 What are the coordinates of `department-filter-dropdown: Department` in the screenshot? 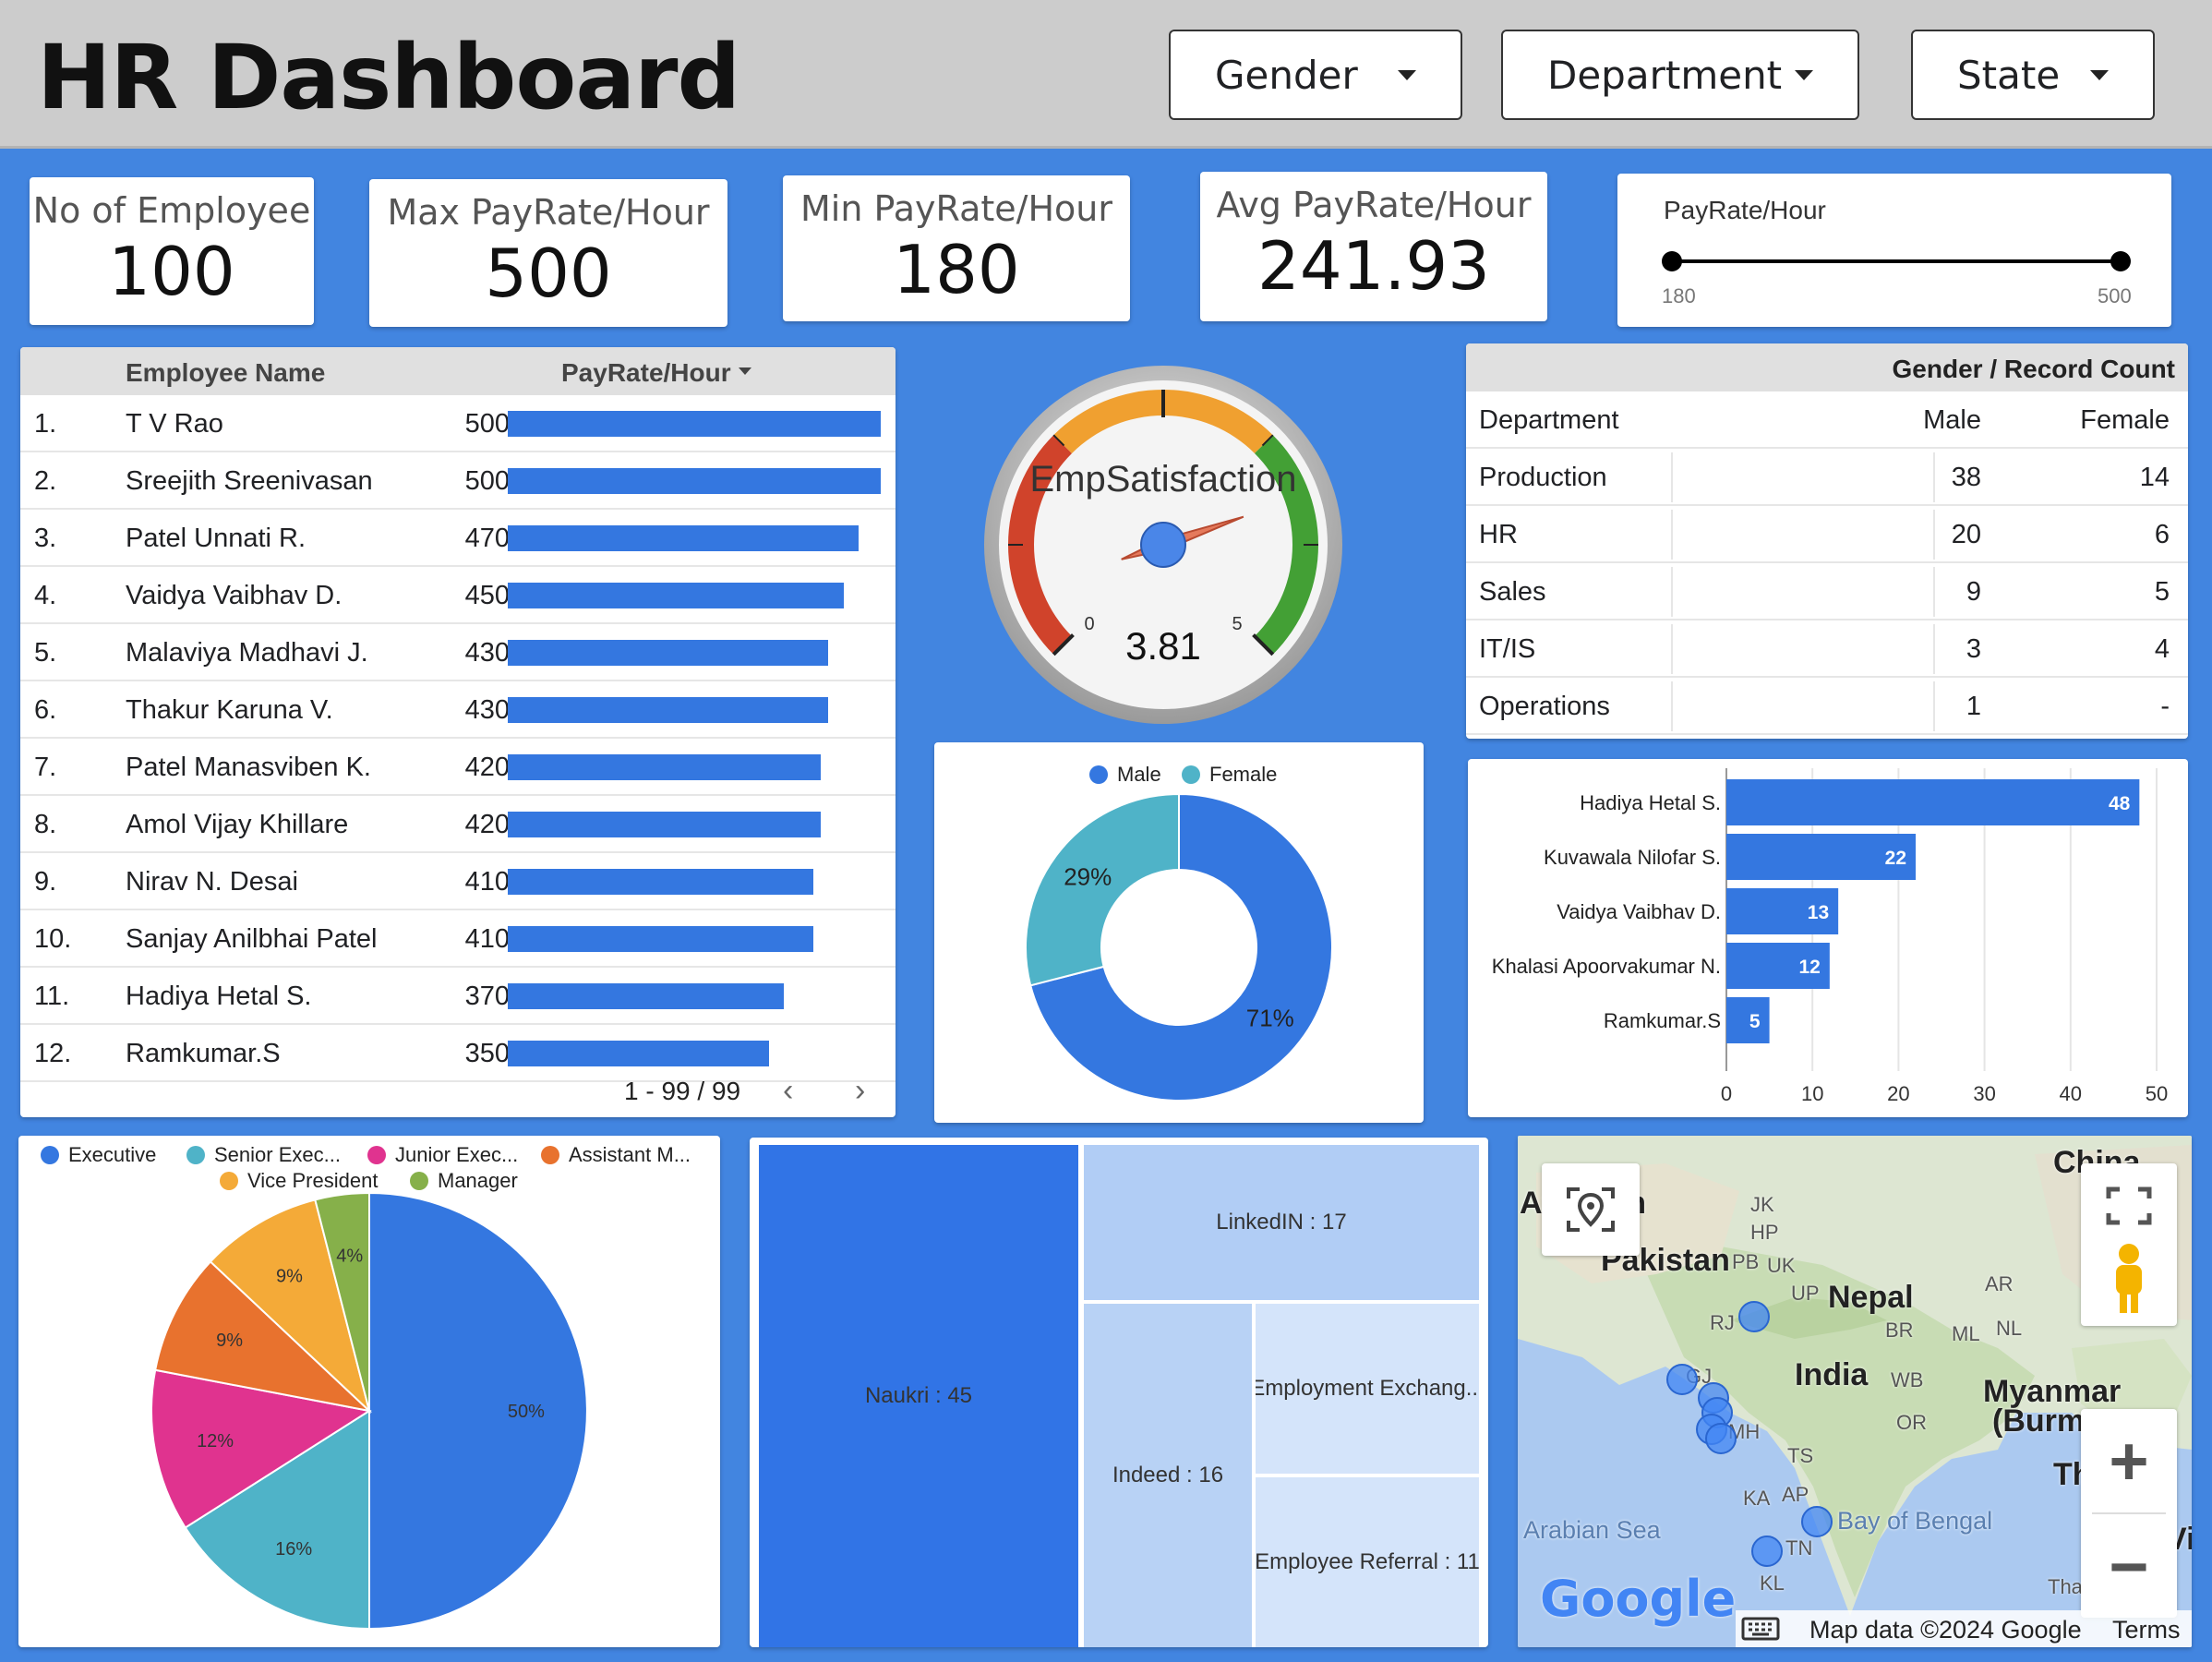 It's located at (1680, 75).